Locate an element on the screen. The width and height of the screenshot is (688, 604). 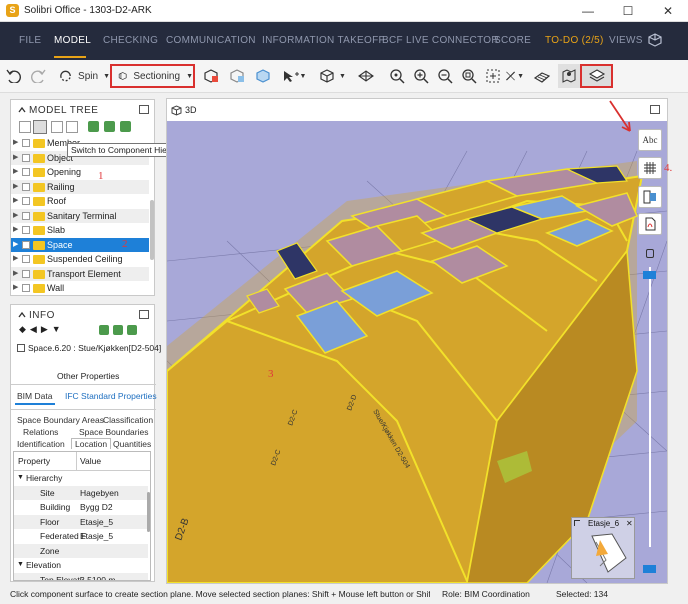
compare-views-icon is located at coordinates (650, 197).